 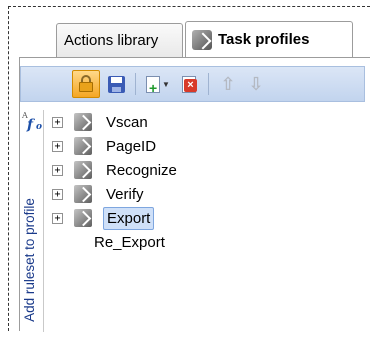 I want to click on move-up-button: ⇧, so click(x=228, y=84).